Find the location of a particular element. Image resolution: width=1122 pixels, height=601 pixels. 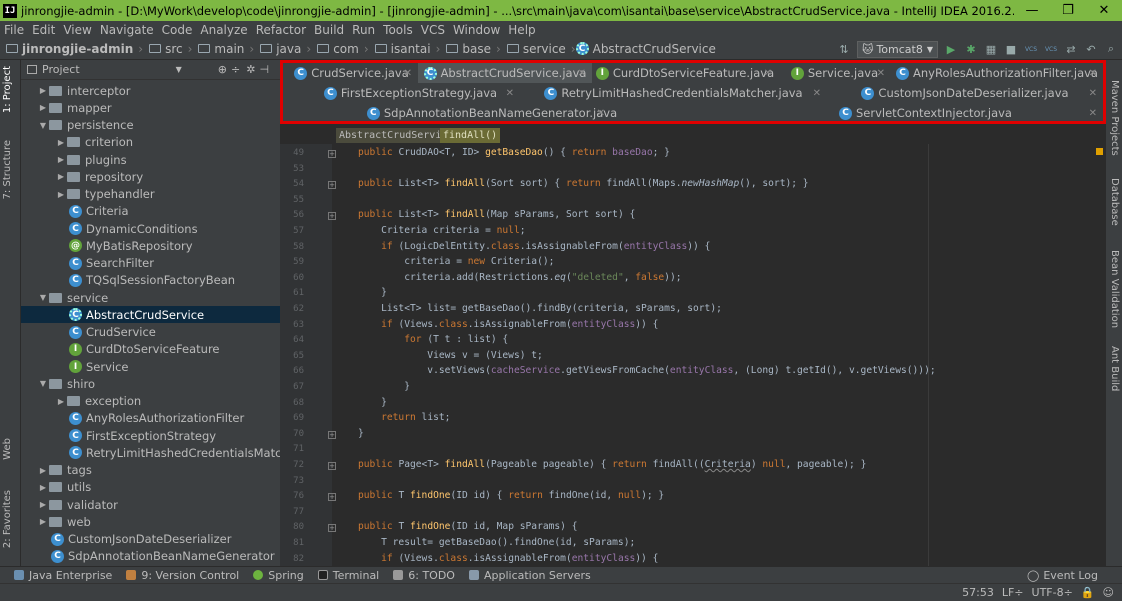

menu-item-refactor: Refactor is located at coordinates (281, 30).